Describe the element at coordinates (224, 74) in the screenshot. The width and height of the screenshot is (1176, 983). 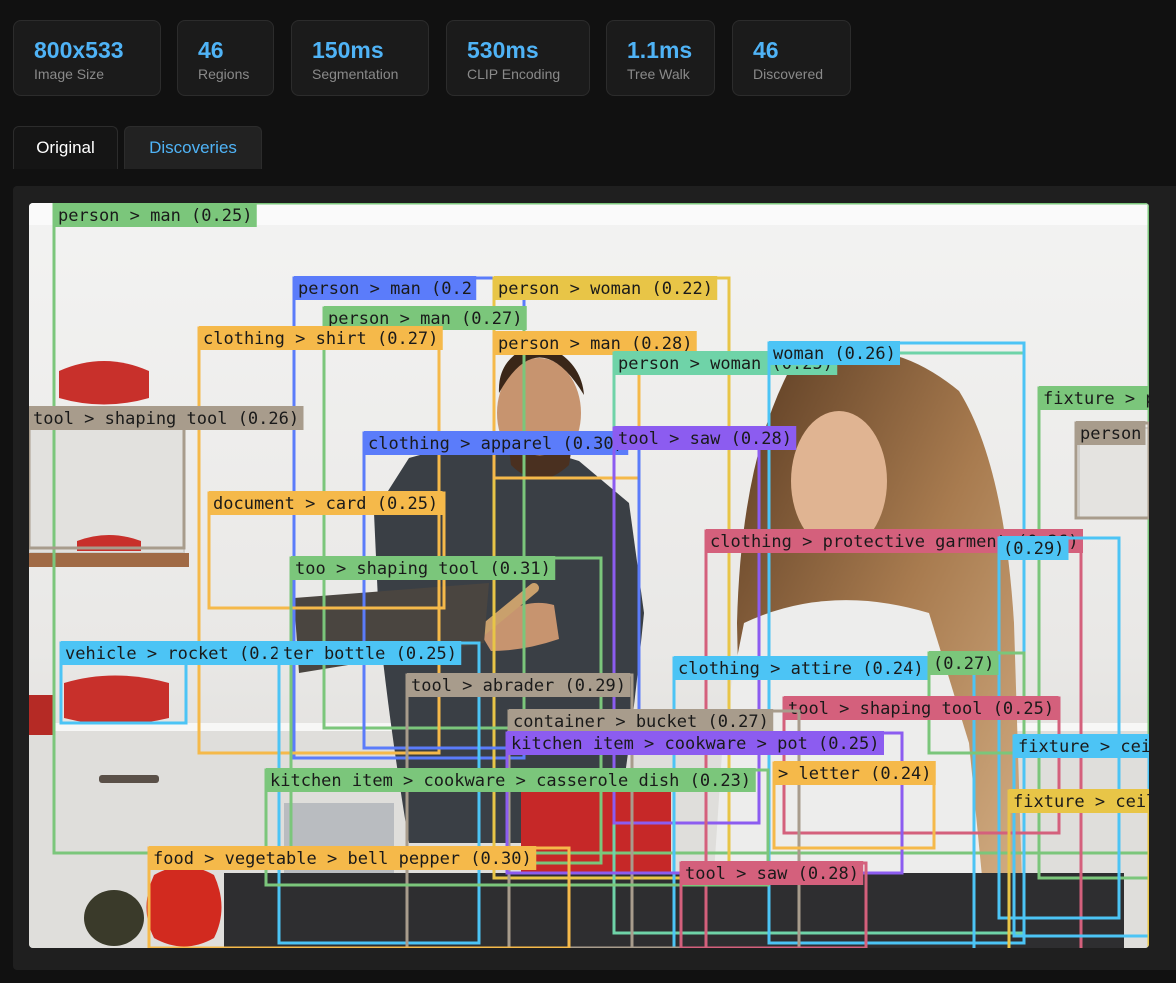
I see `stat-label: Regions` at that location.